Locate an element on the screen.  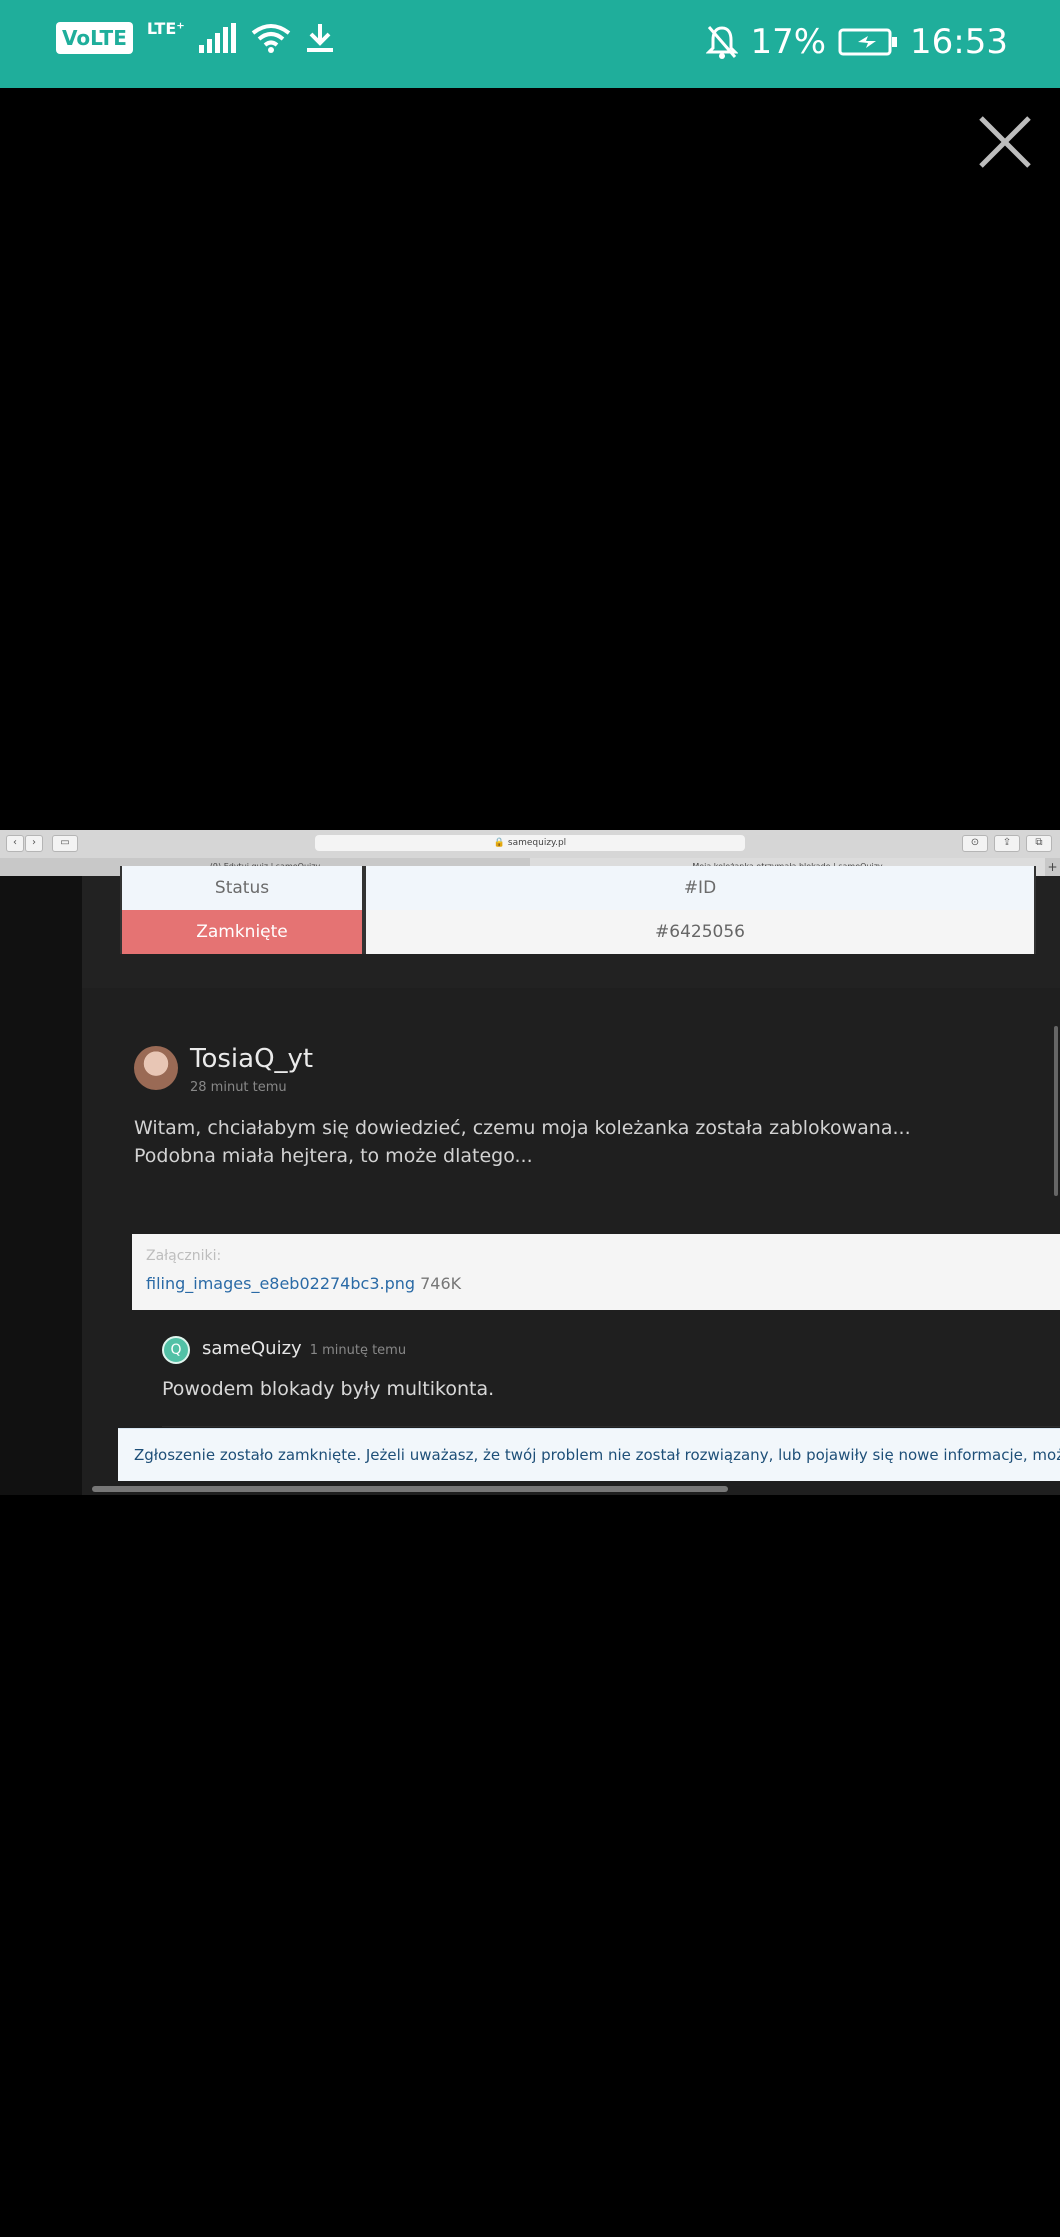
status-badge: Zamknięte is located at coordinates (242, 932).